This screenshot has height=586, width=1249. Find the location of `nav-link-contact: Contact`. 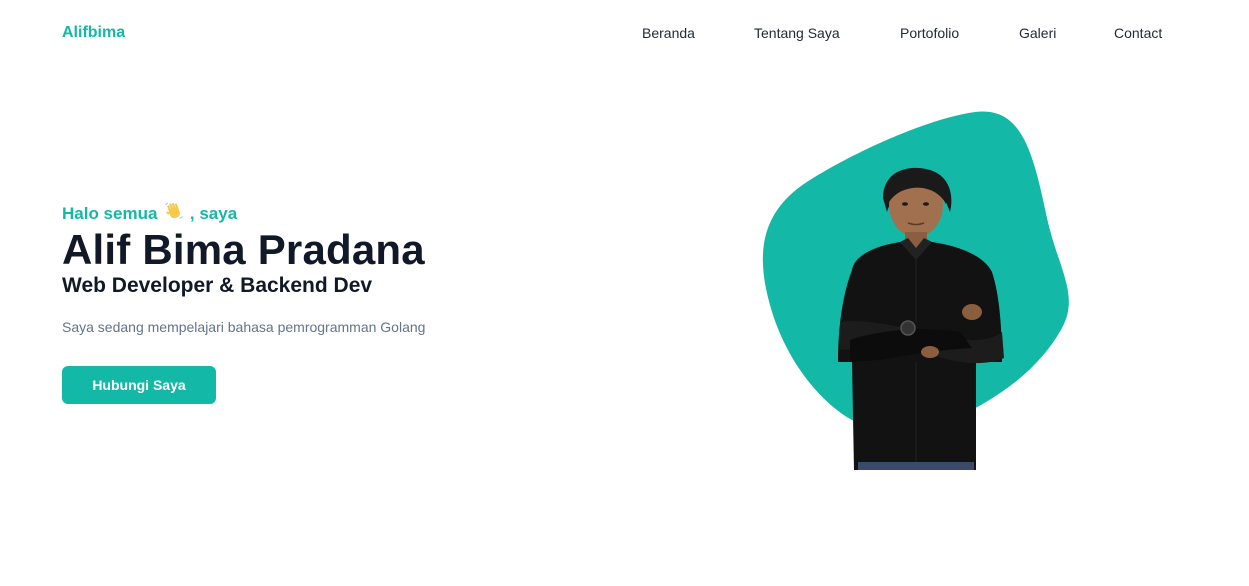

nav-link-contact: Contact is located at coordinates (1138, 33).